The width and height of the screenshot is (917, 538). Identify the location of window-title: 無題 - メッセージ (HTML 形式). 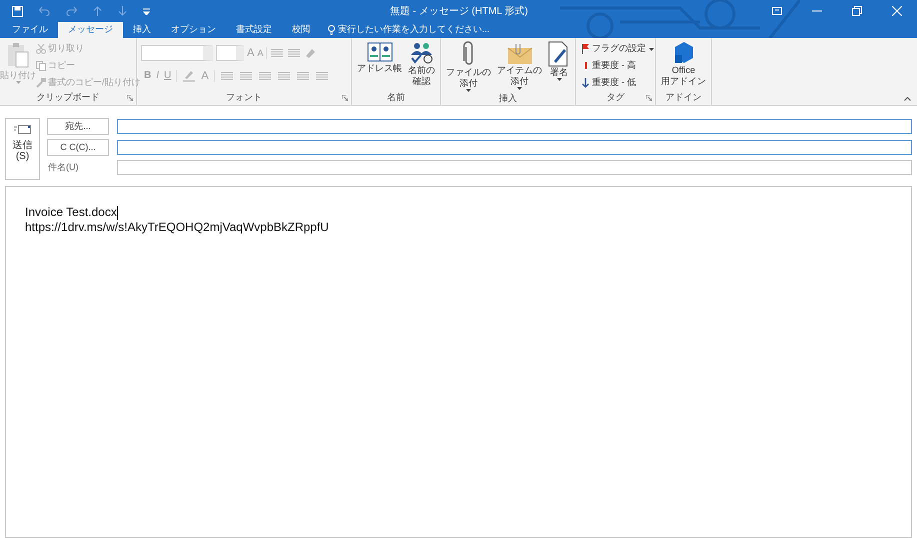
(459, 11).